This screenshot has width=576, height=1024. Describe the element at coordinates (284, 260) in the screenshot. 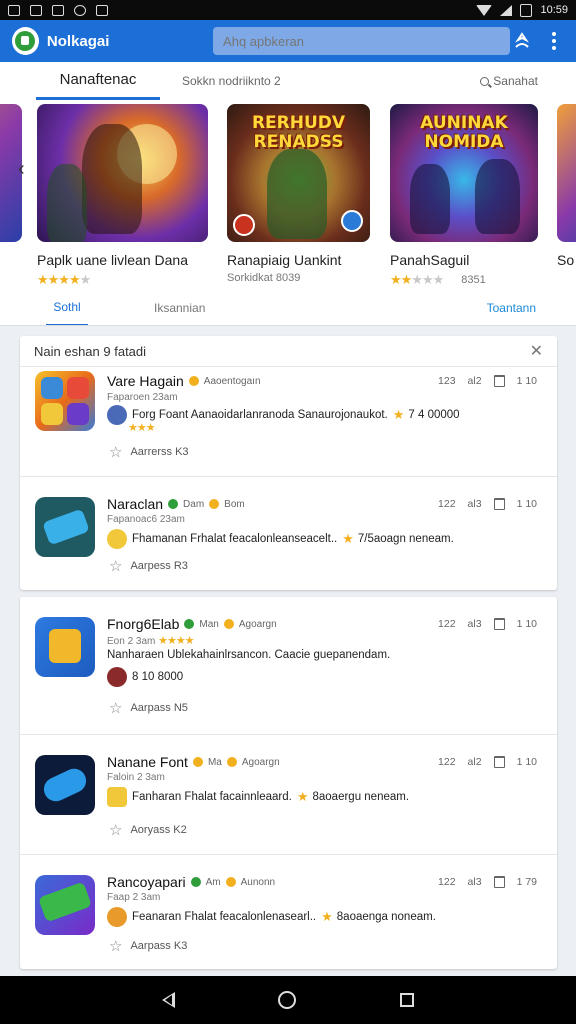

I see `game-name: Ranapiaig Uankint` at that location.